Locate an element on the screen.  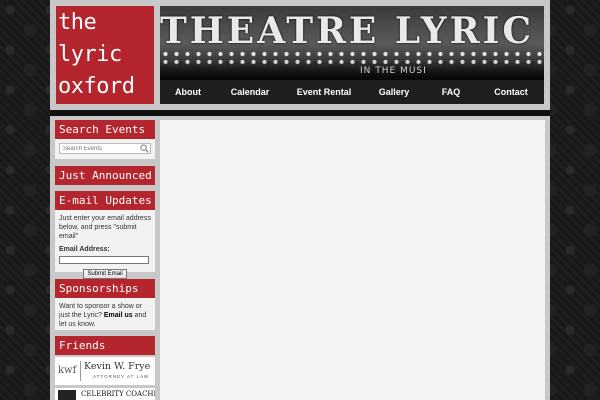
attorney-at-law: ATTORNEY AT LAW is located at coordinates (121, 376).